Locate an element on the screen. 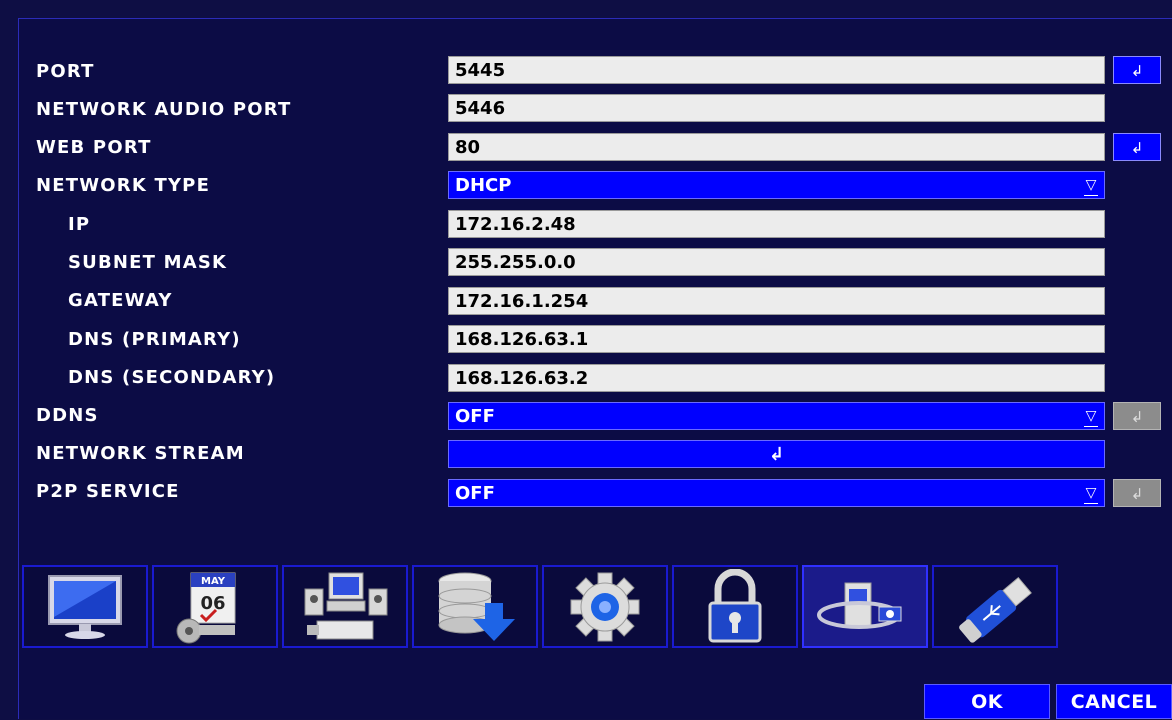 The image size is (1172, 720). network-type-value: DHCP is located at coordinates (483, 185).